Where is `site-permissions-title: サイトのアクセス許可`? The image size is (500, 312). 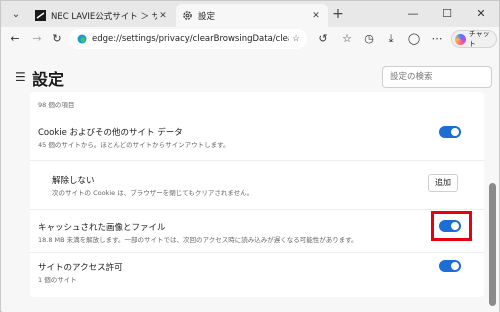
site-permissions-title: サイトのアクセス許可 is located at coordinates (80, 268).